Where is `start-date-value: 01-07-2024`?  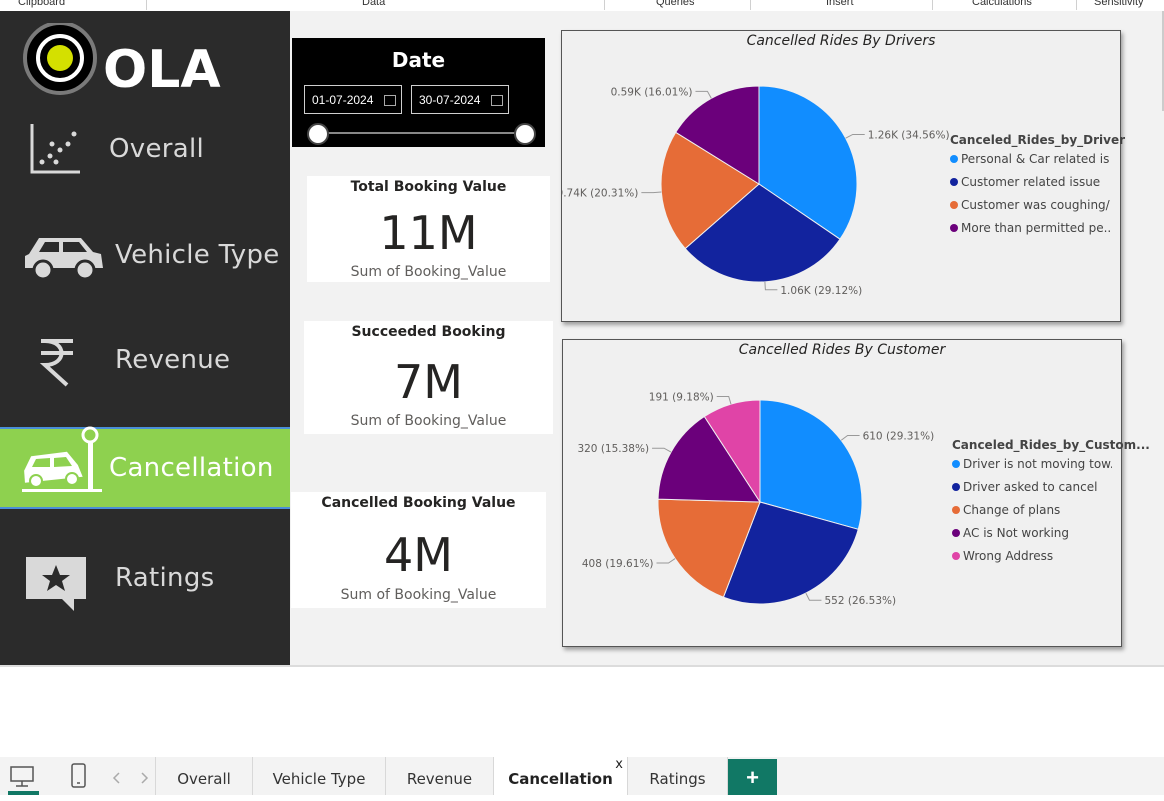
start-date-value: 01-07-2024 is located at coordinates (343, 100).